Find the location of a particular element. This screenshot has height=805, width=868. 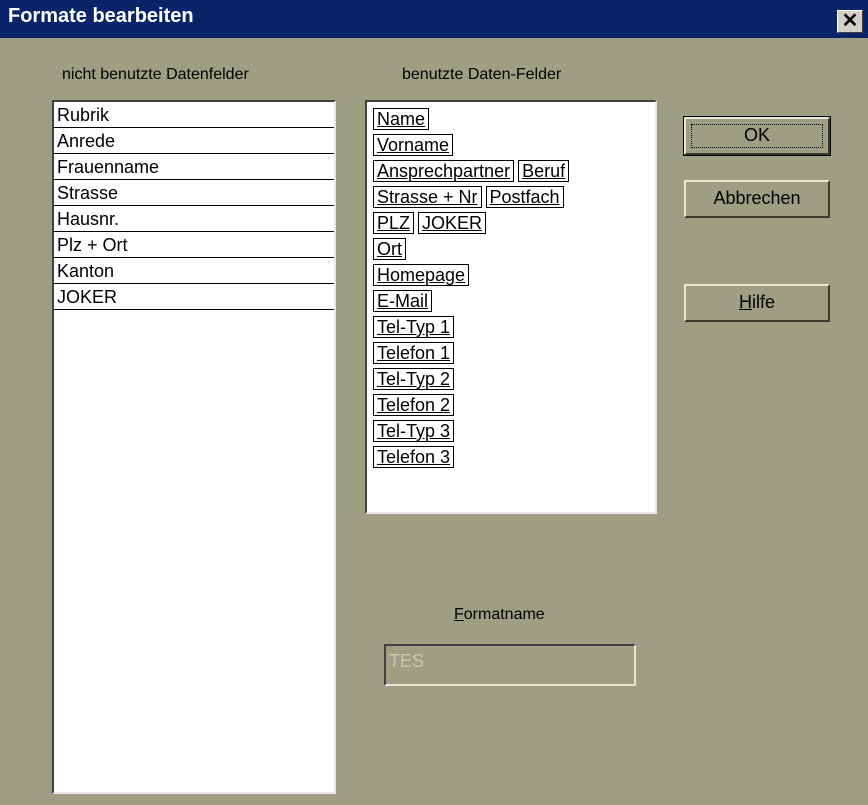

used-field-row: Vorname is located at coordinates (511, 147).